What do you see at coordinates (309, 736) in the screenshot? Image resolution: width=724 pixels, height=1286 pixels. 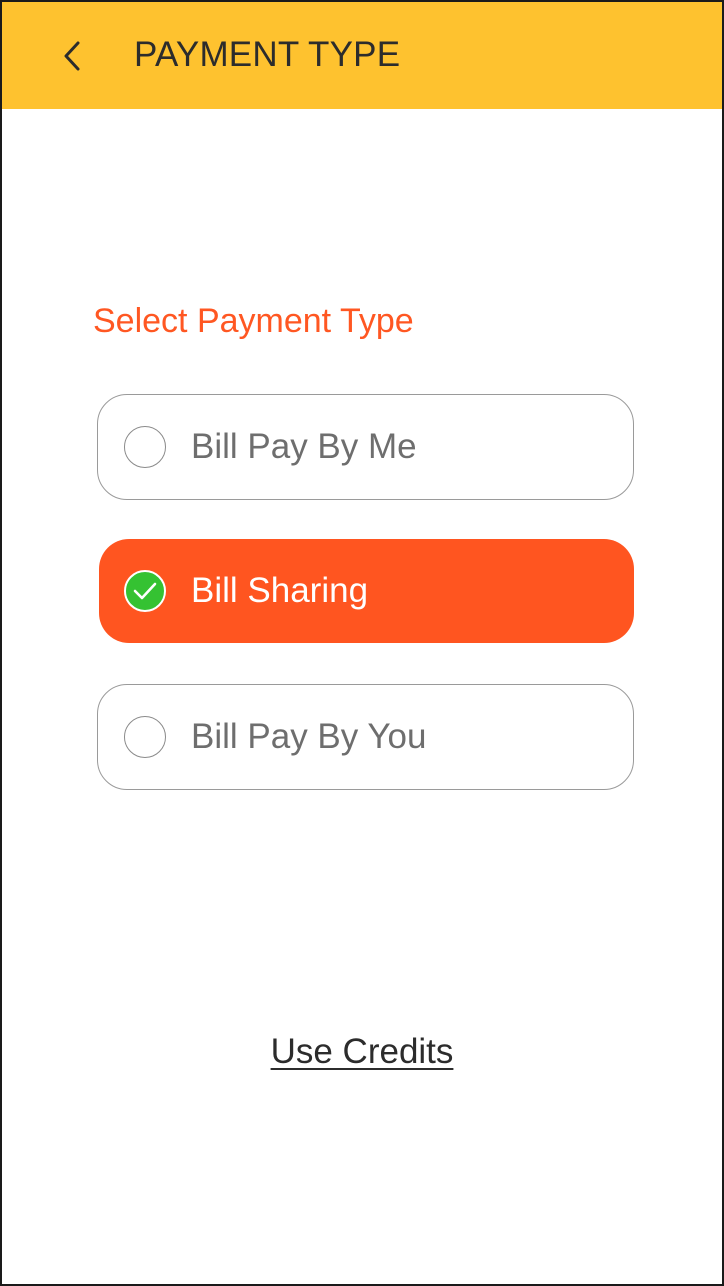 I see `option-label: Bill Pay By You` at bounding box center [309, 736].